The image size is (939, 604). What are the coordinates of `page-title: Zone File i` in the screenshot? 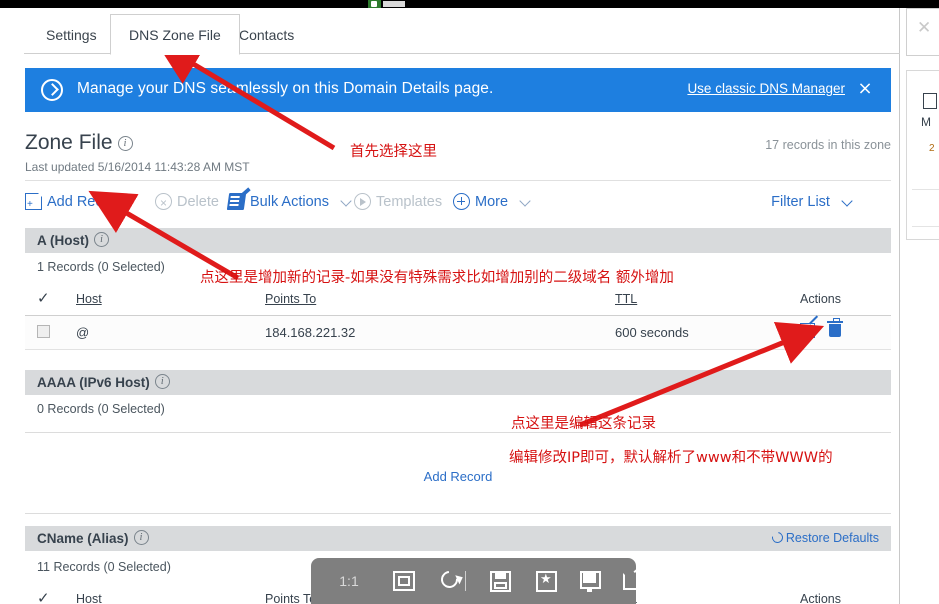 It's located at (79, 143).